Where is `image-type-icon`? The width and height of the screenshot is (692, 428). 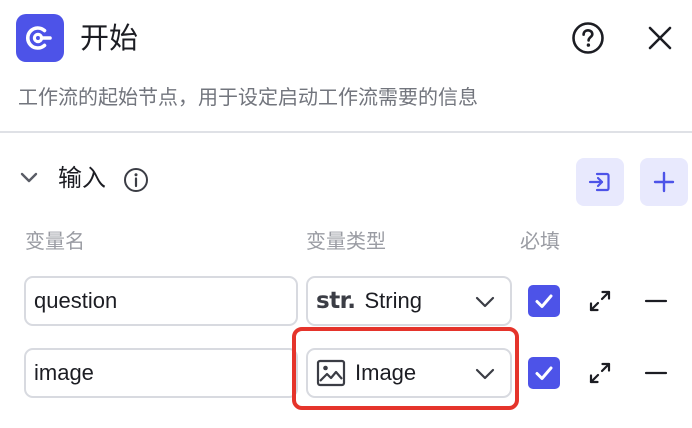 image-type-icon is located at coordinates (331, 373).